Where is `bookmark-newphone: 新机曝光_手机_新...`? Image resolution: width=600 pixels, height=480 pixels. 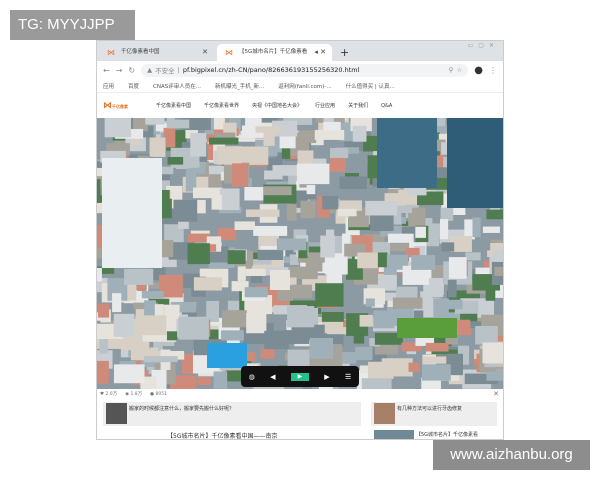 bookmark-newphone: 新机曝光_手机_新... is located at coordinates (239, 86).